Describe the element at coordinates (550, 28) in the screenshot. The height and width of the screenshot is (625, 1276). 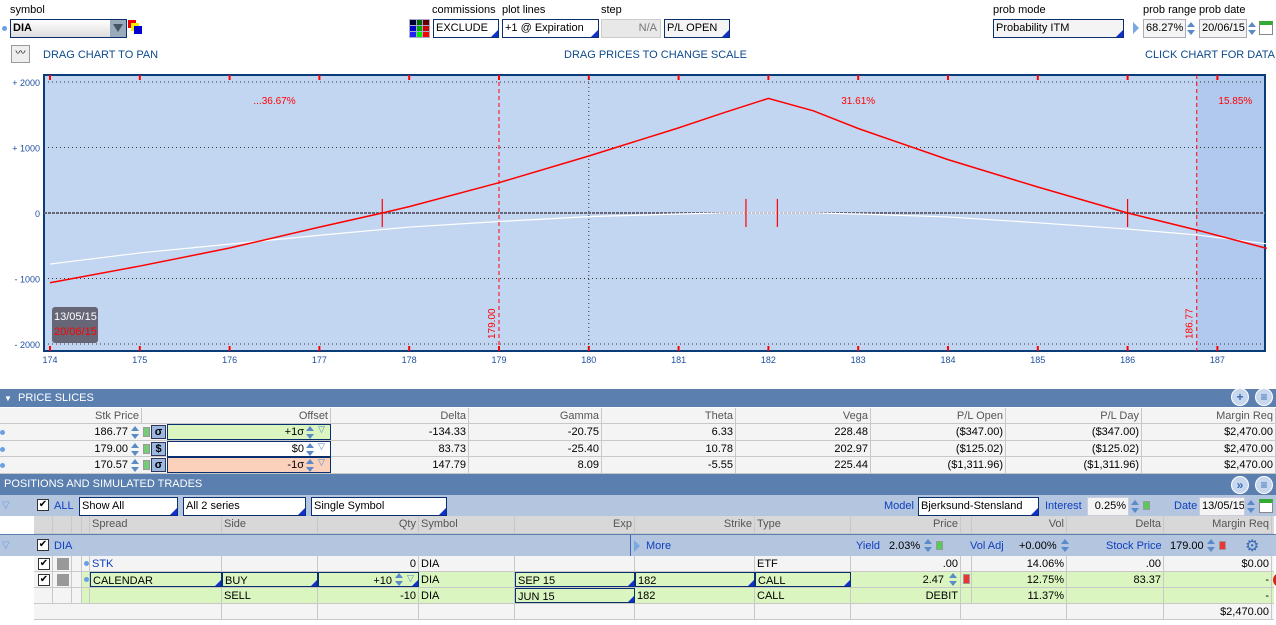
I see `plot-lines-select: +1 @ Expiration` at that location.